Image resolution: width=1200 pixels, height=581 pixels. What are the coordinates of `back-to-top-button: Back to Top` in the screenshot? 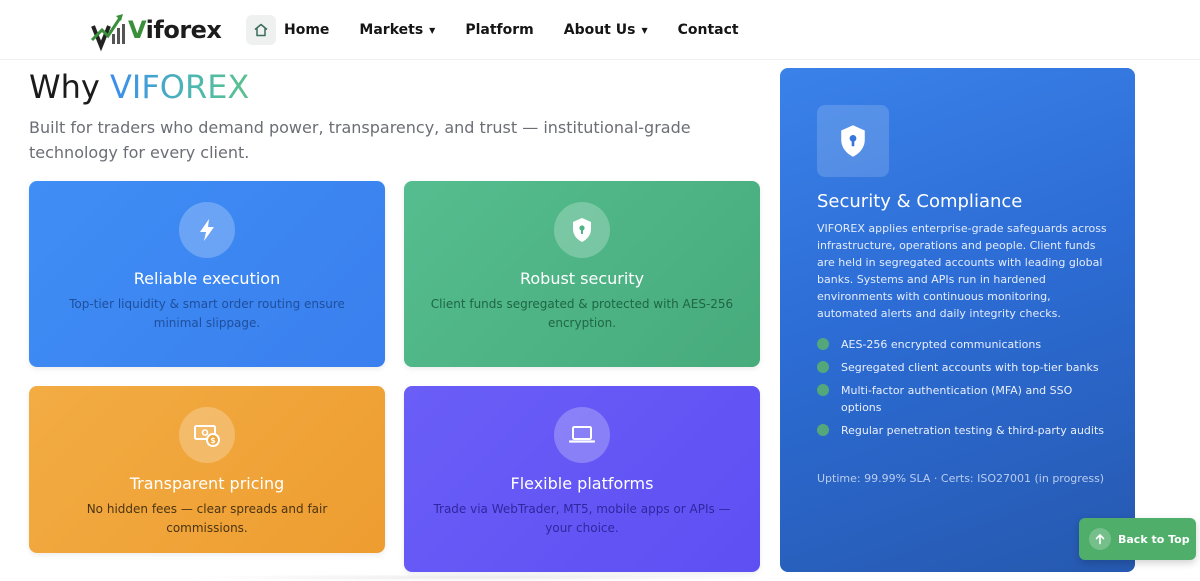 It's located at (1137, 539).